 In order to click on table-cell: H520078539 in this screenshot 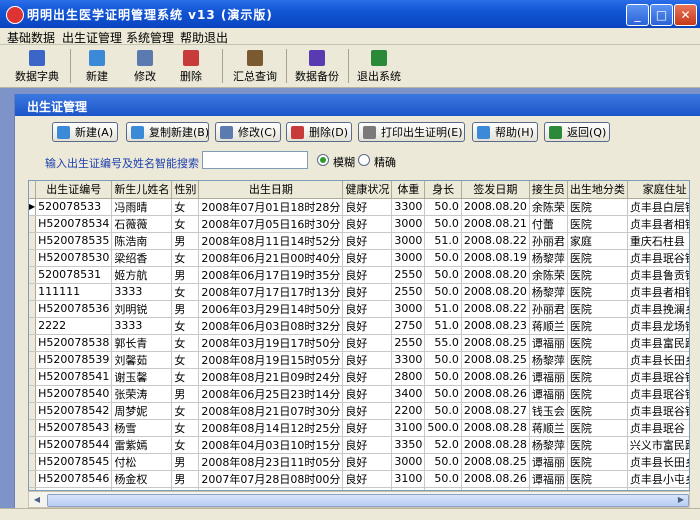, I will do `click(74, 360)`.